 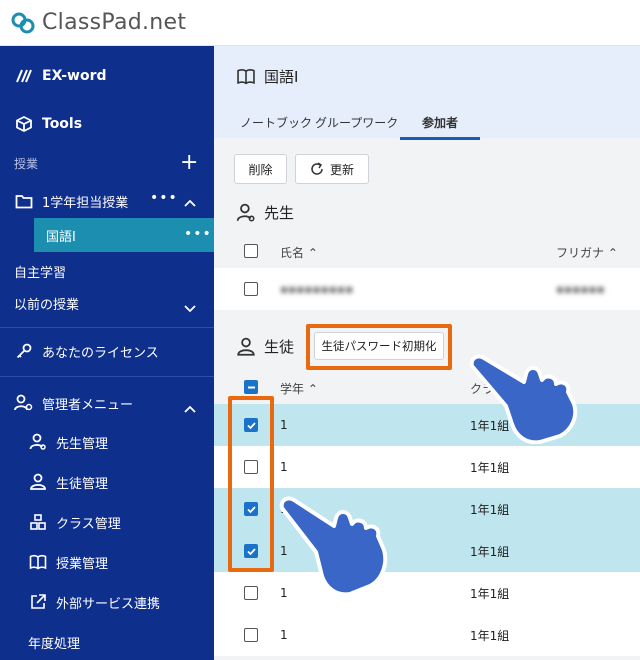 I want to click on sidebar-item-label: 外部サービス連携, so click(x=108, y=604).